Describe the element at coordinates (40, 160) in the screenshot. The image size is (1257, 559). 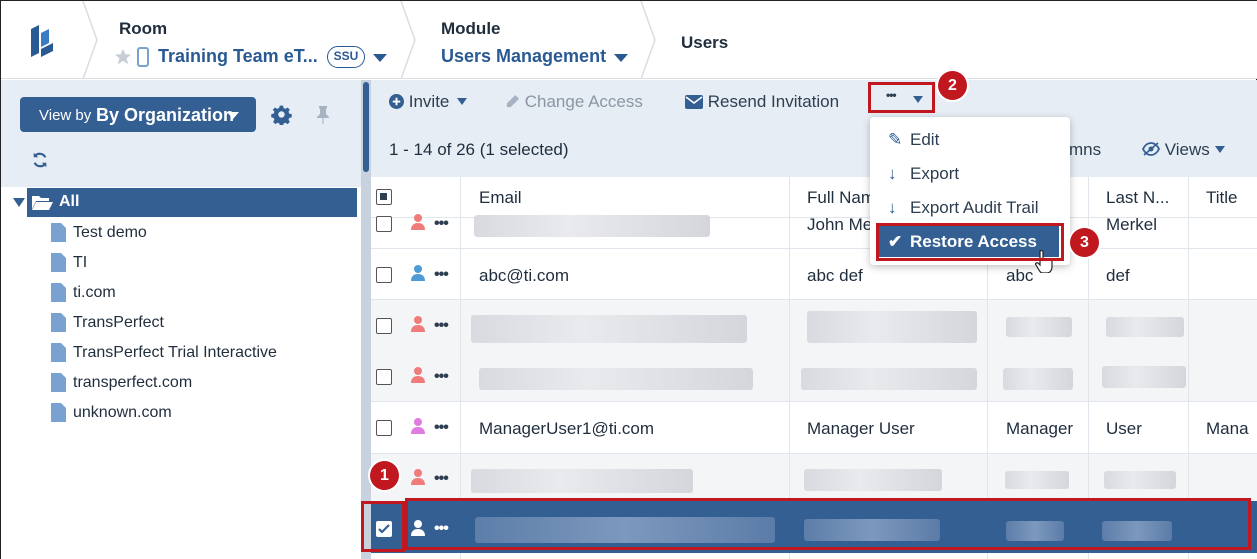
I see `refresh-icon` at that location.